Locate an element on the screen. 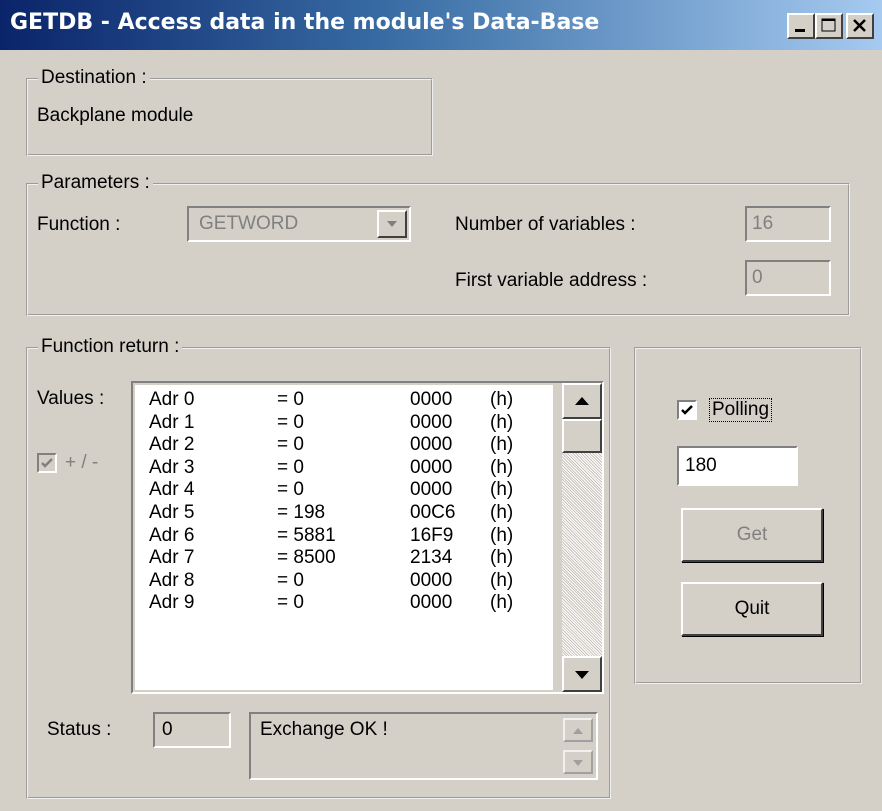 The width and height of the screenshot is (882, 811). function-dropdown-button is located at coordinates (392, 224).